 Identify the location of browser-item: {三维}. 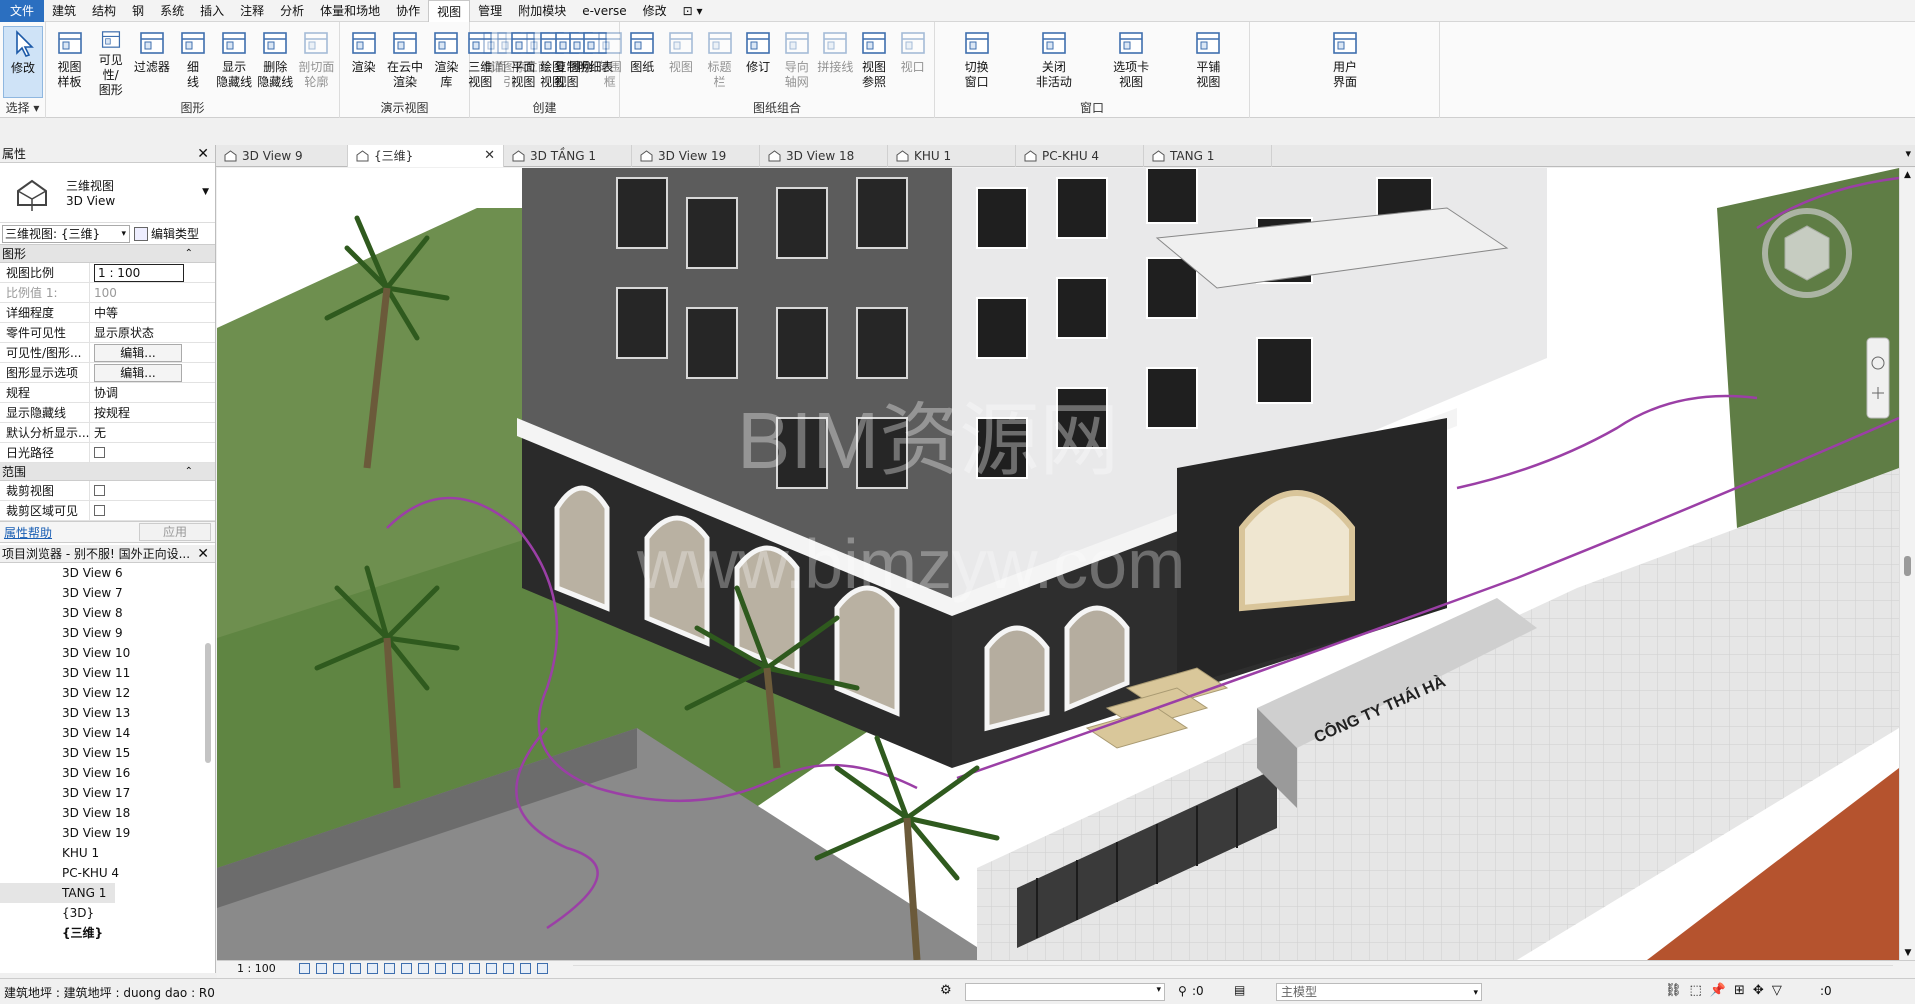
(107, 933).